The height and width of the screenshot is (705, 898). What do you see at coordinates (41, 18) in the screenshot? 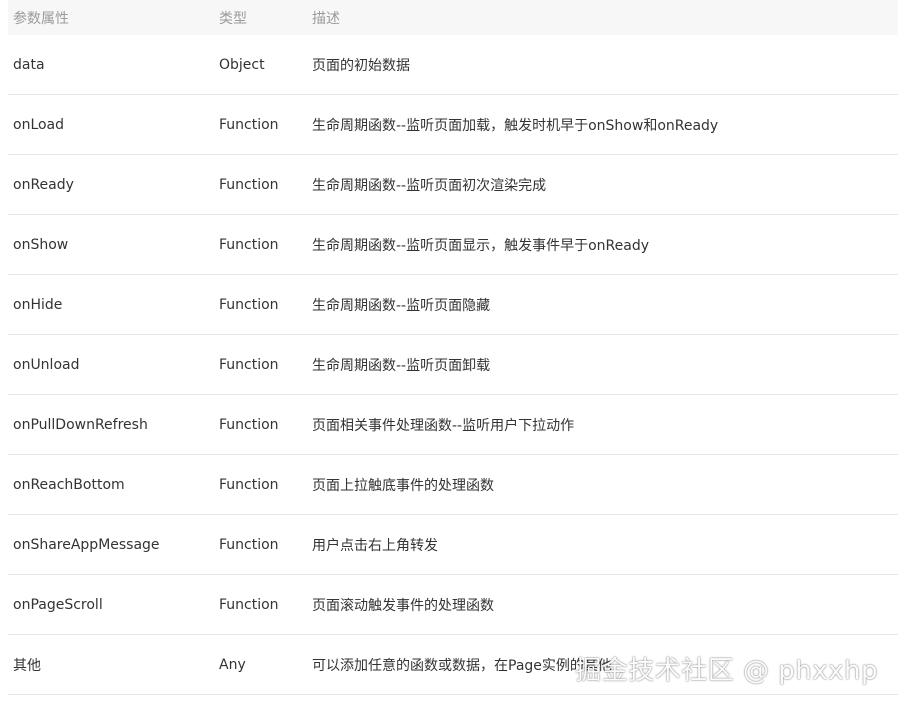
I see `header-param: 参数属性` at bounding box center [41, 18].